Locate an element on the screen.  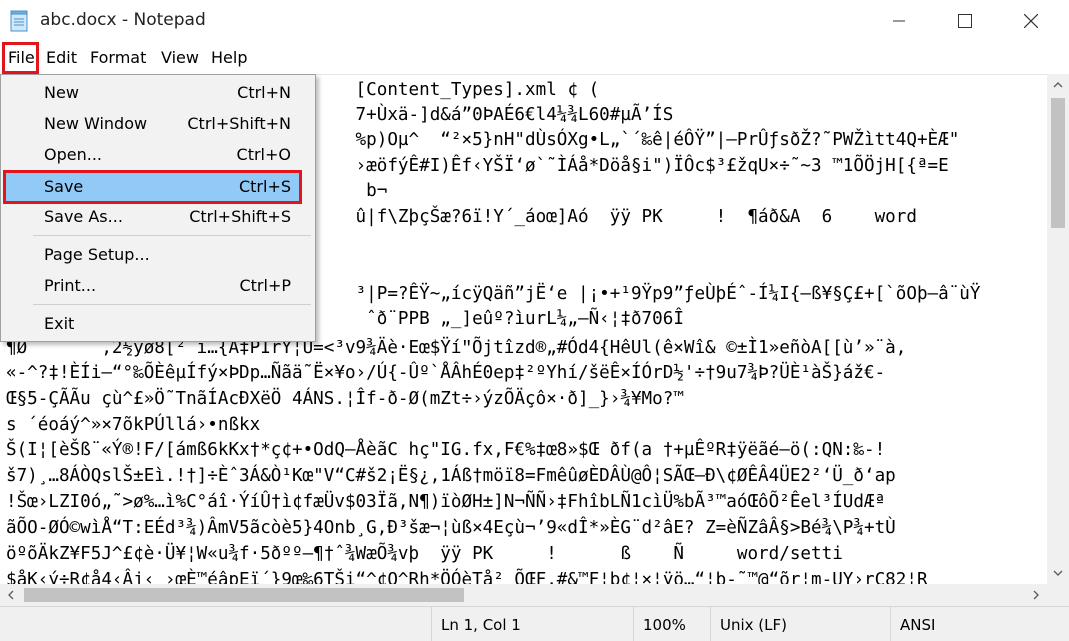
close-button is located at coordinates (1031, 21).